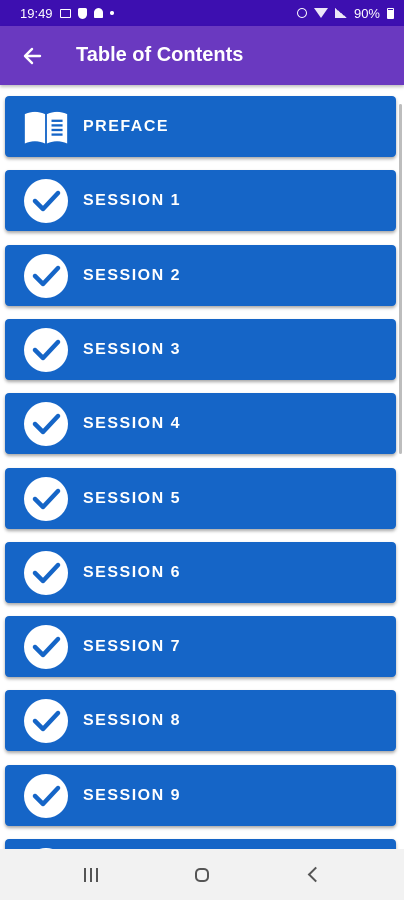 This screenshot has height=900, width=404. I want to click on toc-item, so click(200, 844).